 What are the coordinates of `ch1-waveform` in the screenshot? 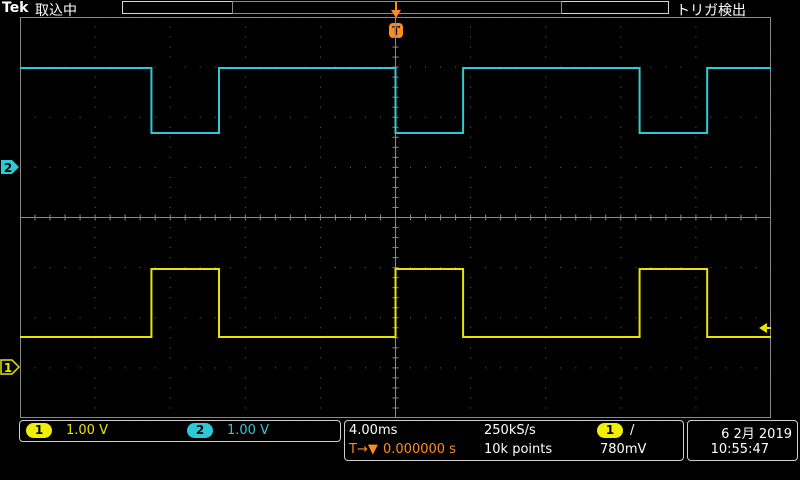 It's located at (395, 303).